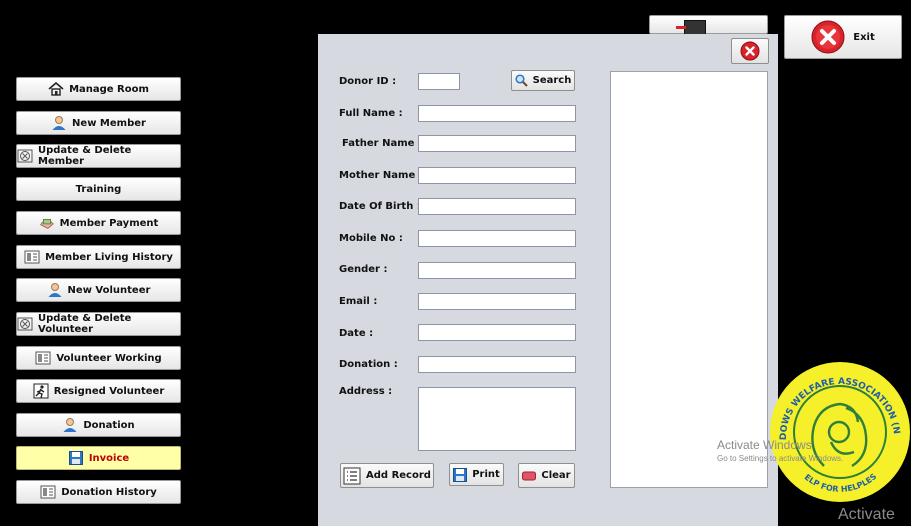 The image size is (911, 526). I want to click on dob-input, so click(497, 206).